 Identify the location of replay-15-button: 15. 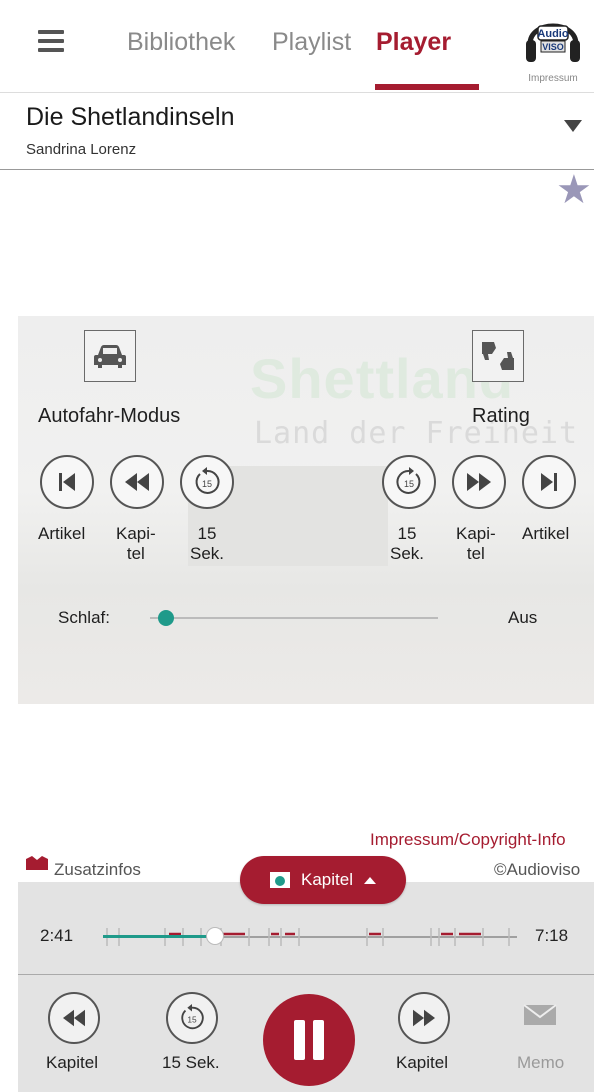
(207, 482).